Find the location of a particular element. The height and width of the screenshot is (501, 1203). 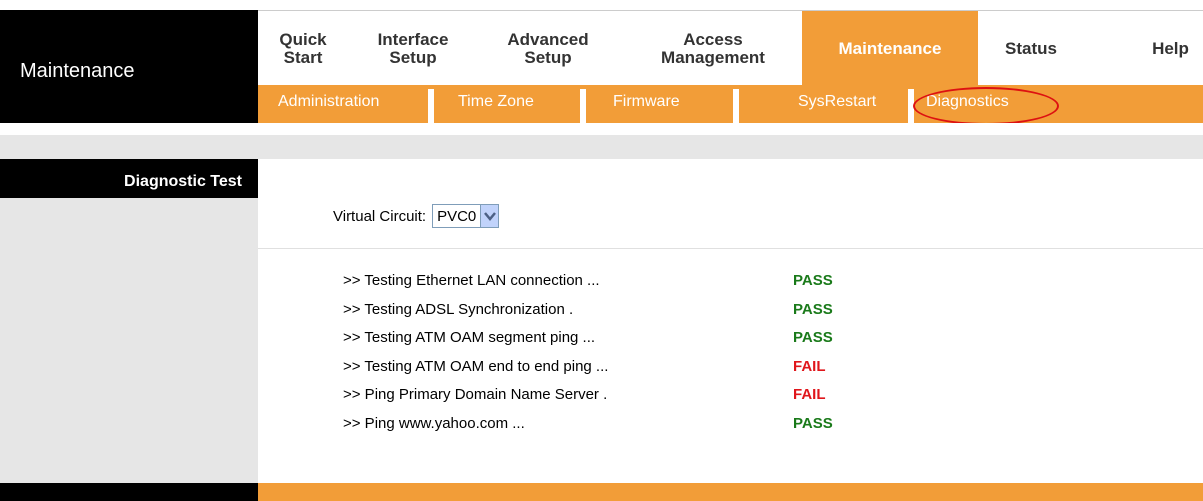

test-label: >> Testing ADSL Synchronization . is located at coordinates (458, 309).